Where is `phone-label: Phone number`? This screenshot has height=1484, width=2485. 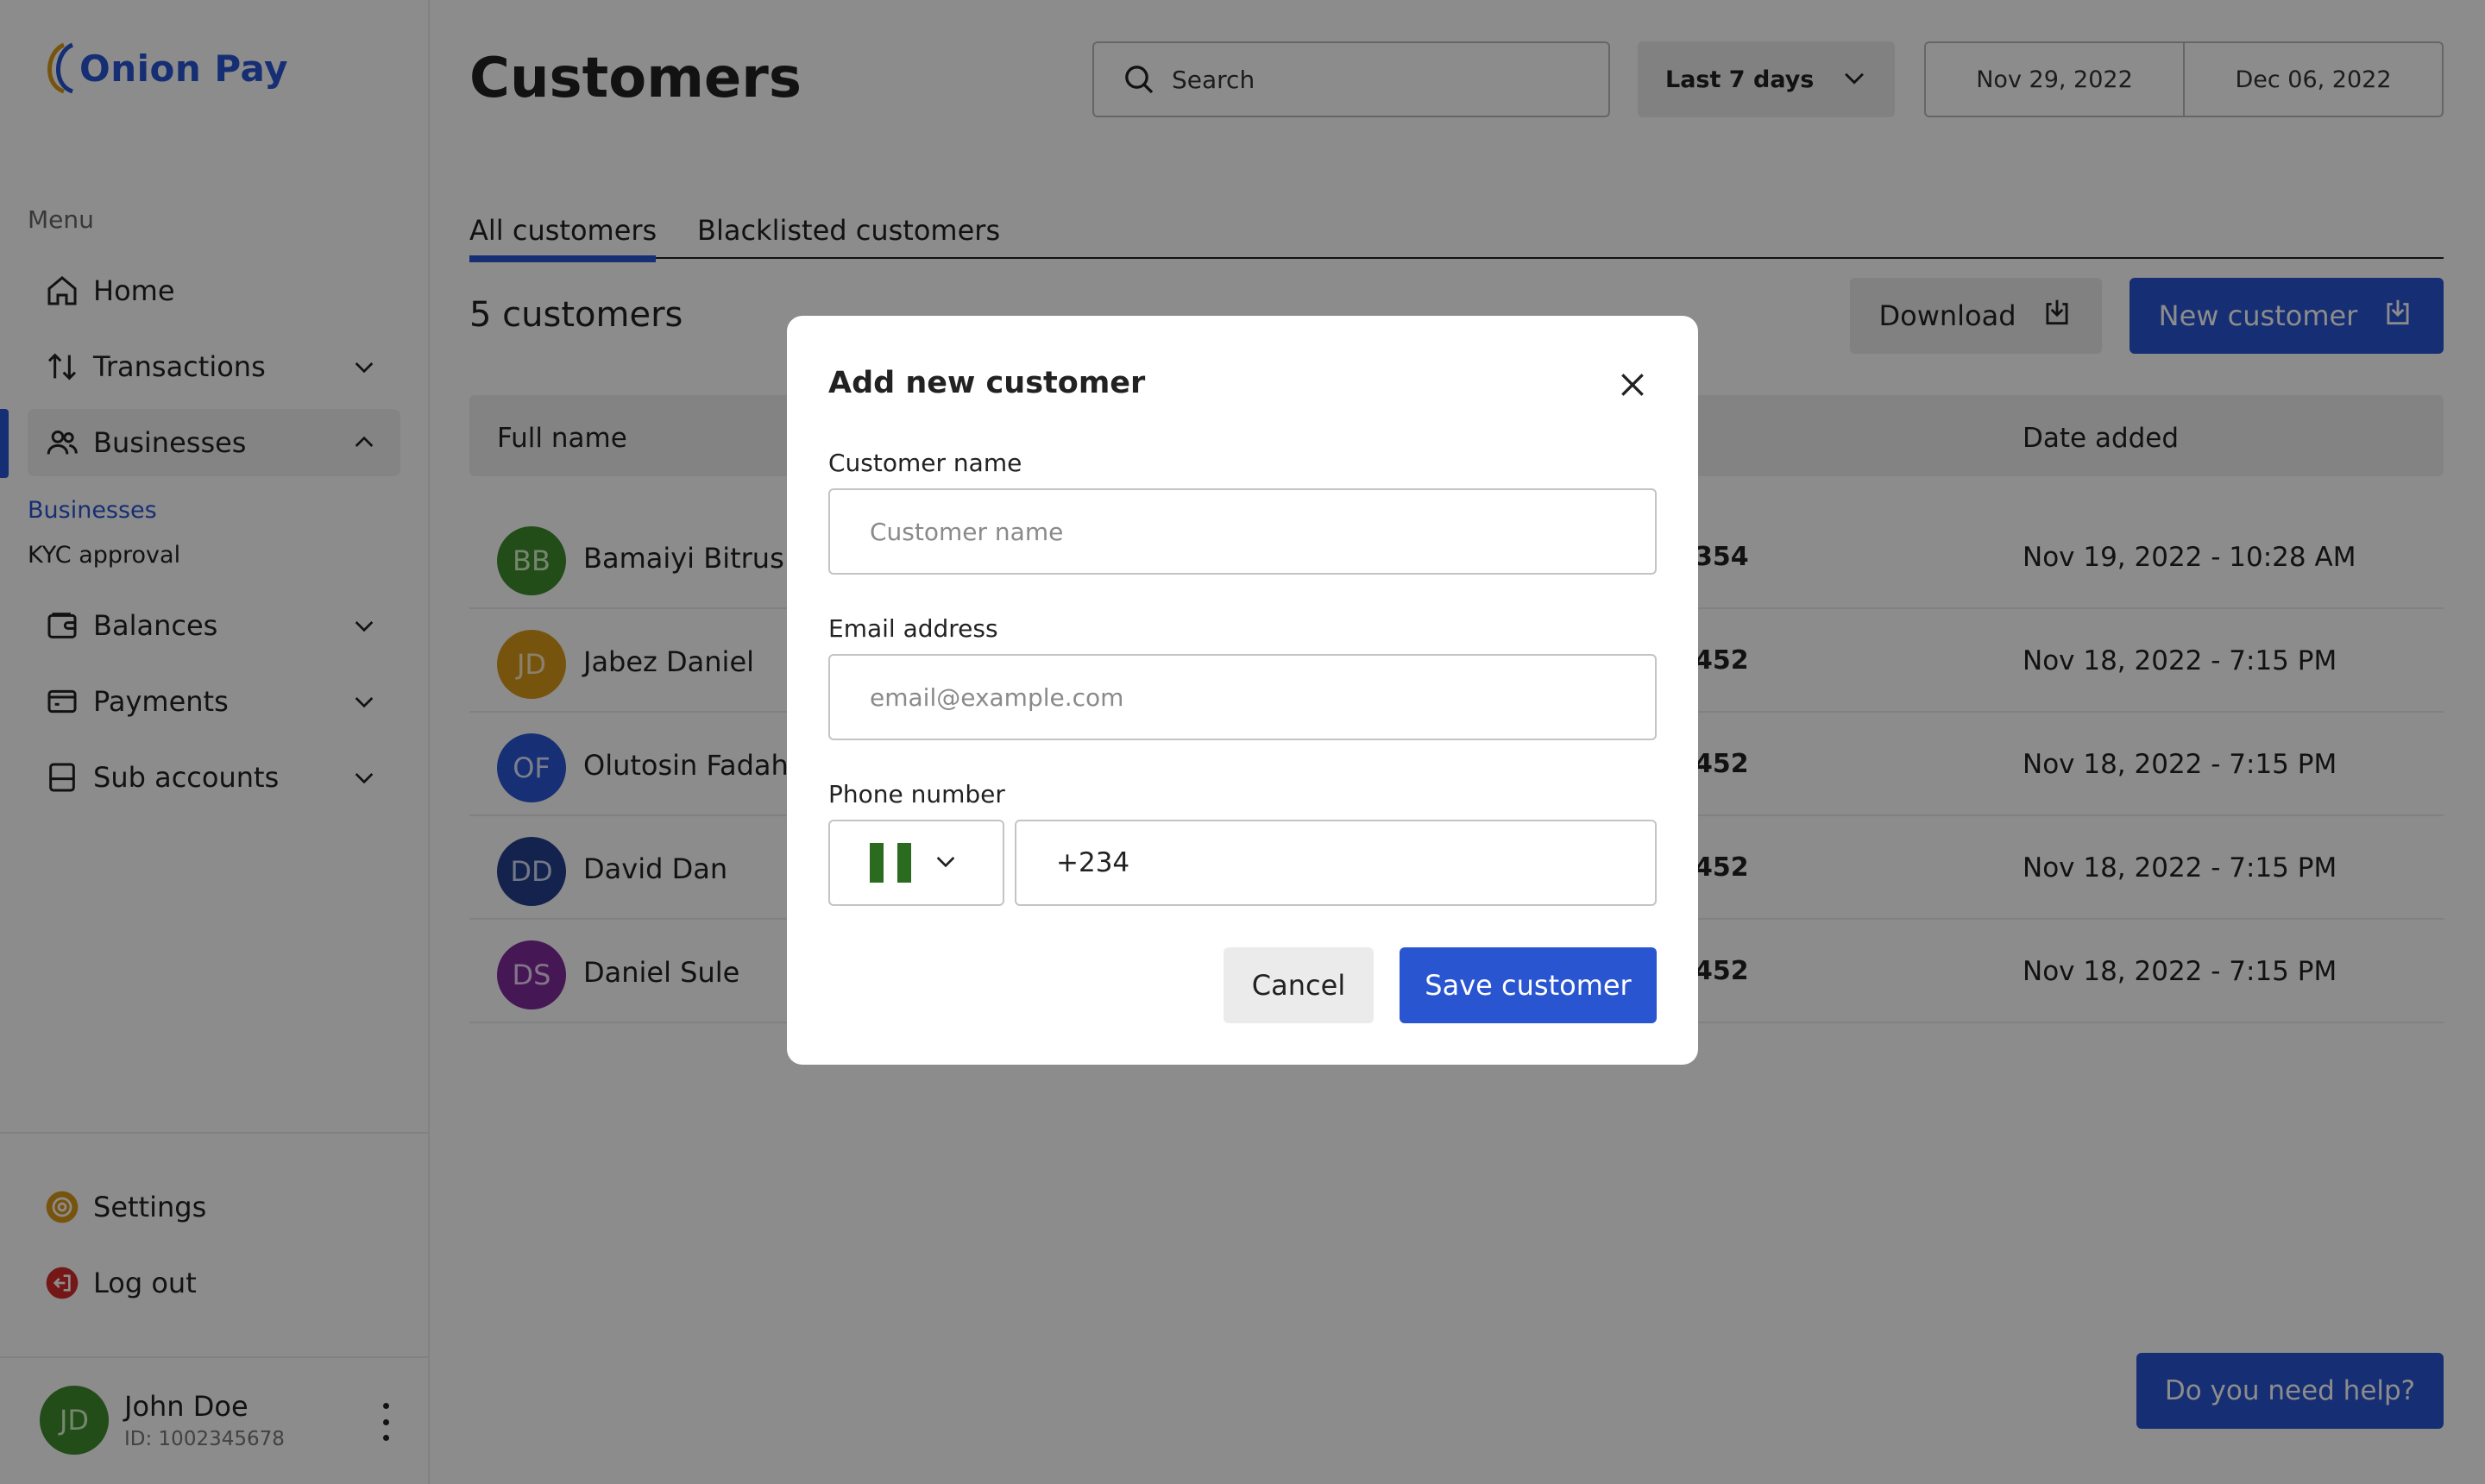
phone-label: Phone number is located at coordinates (916, 794).